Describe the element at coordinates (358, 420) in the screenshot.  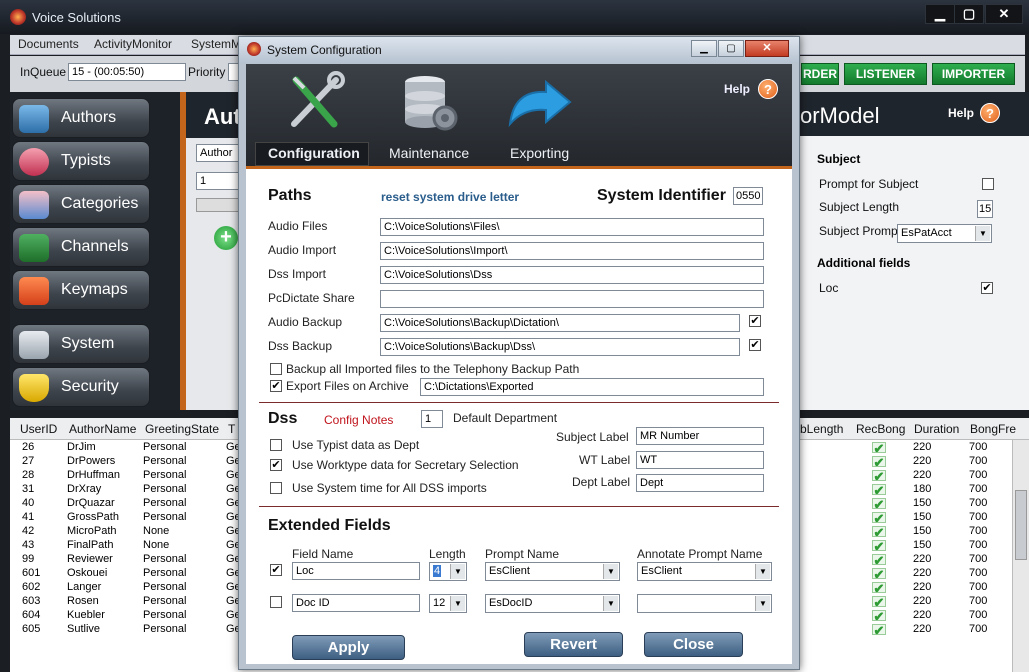
I see `config-notes-link: Config Notes` at that location.